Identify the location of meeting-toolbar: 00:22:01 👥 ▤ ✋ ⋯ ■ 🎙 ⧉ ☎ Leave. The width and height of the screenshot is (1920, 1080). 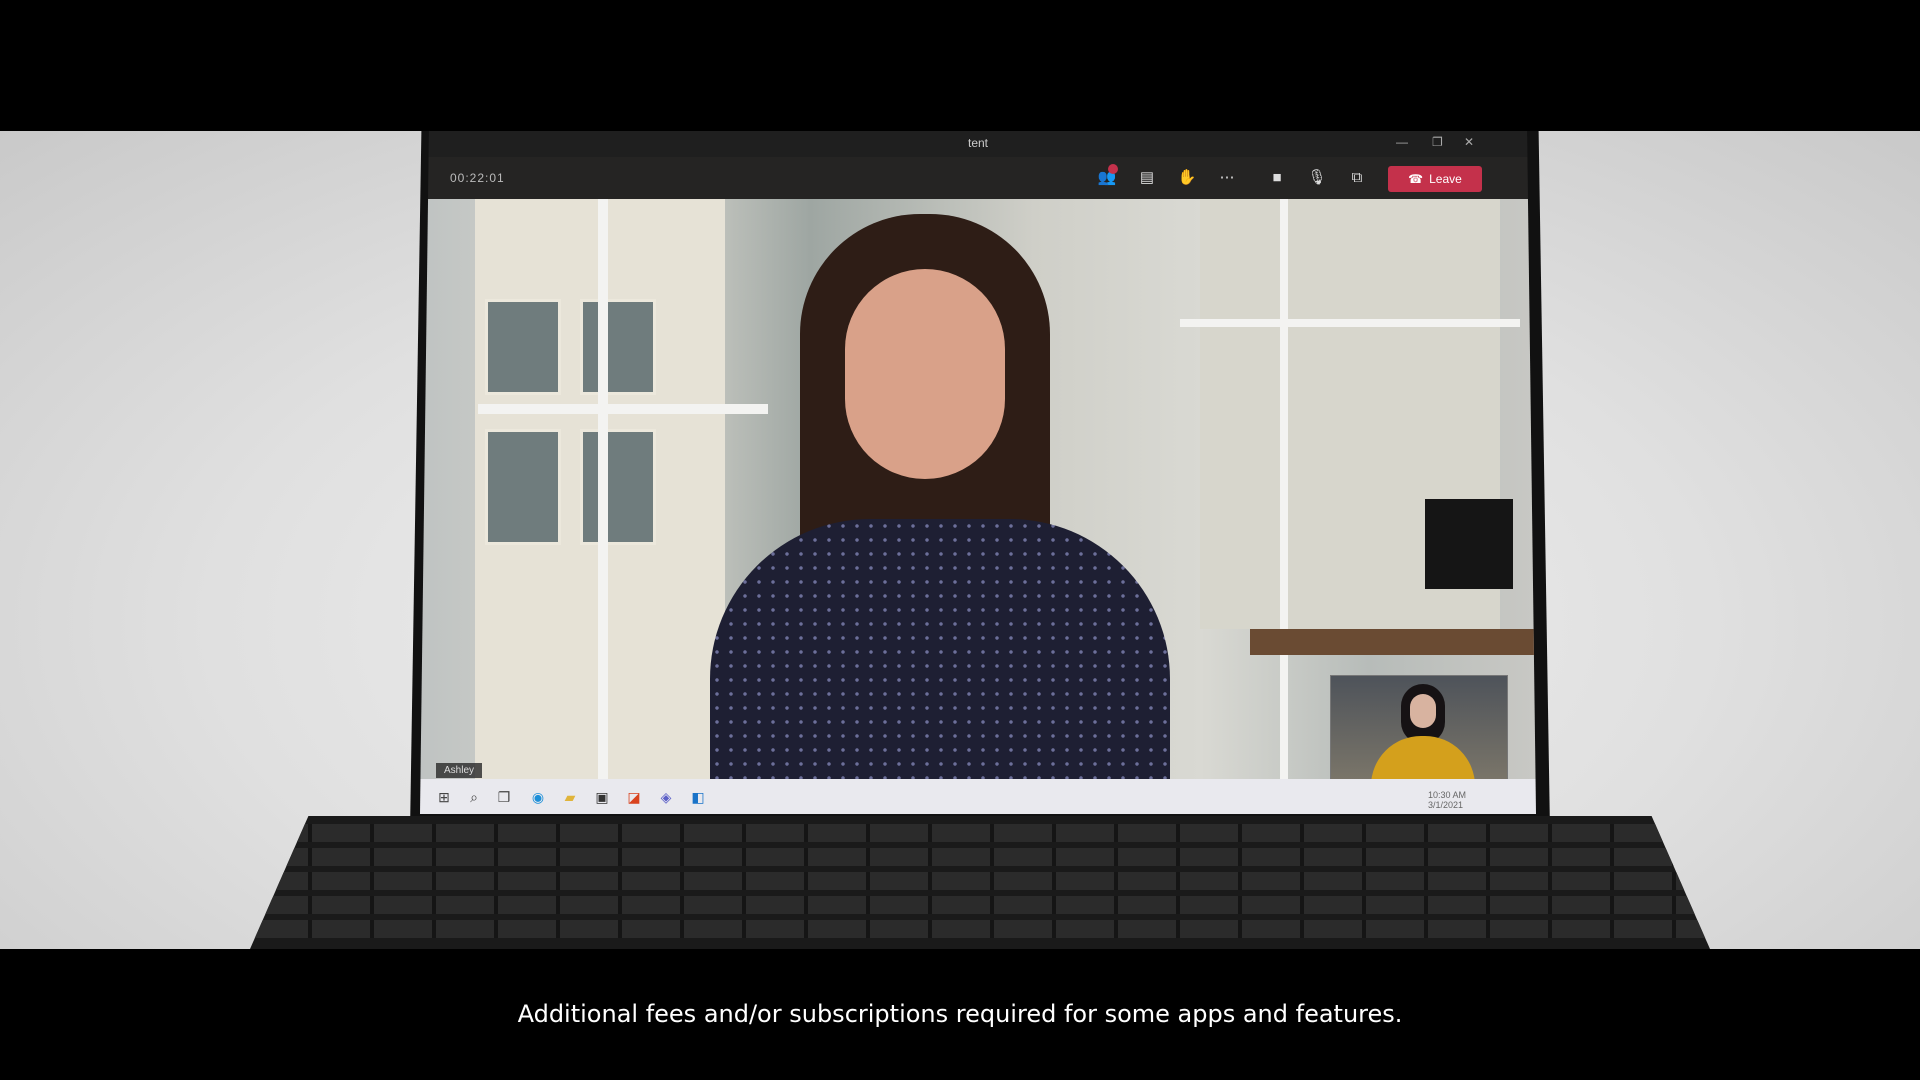
(978, 178).